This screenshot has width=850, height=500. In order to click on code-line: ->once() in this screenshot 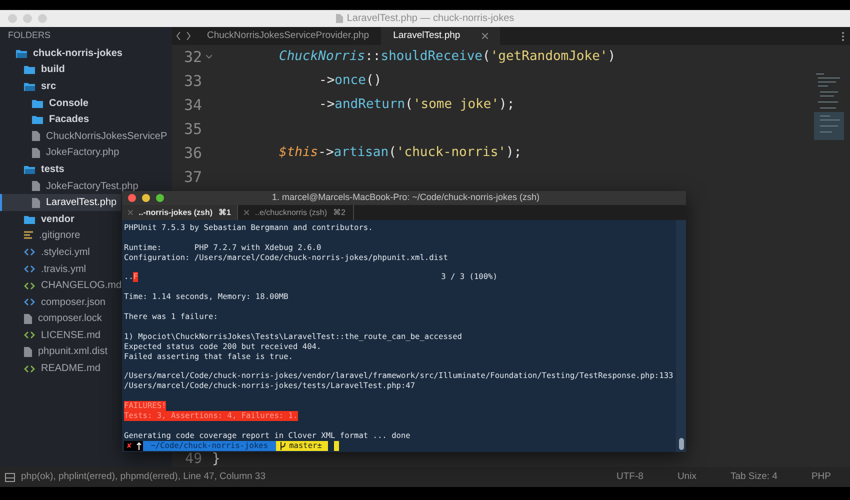, I will do `click(350, 81)`.